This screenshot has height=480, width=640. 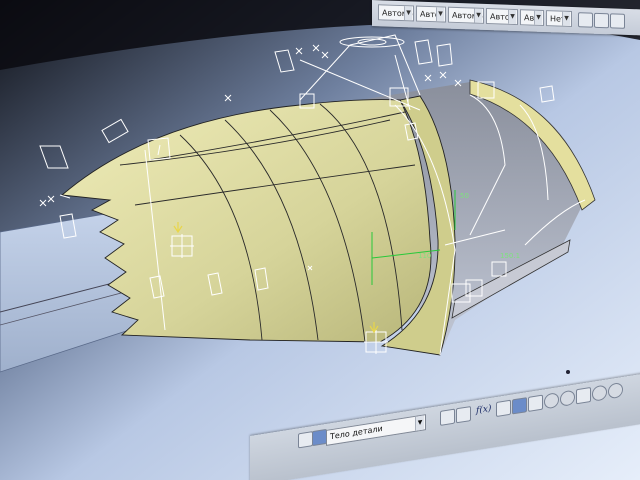 What do you see at coordinates (431, 14) in the screenshot?
I see `toolbar-select: Авто ▼` at bounding box center [431, 14].